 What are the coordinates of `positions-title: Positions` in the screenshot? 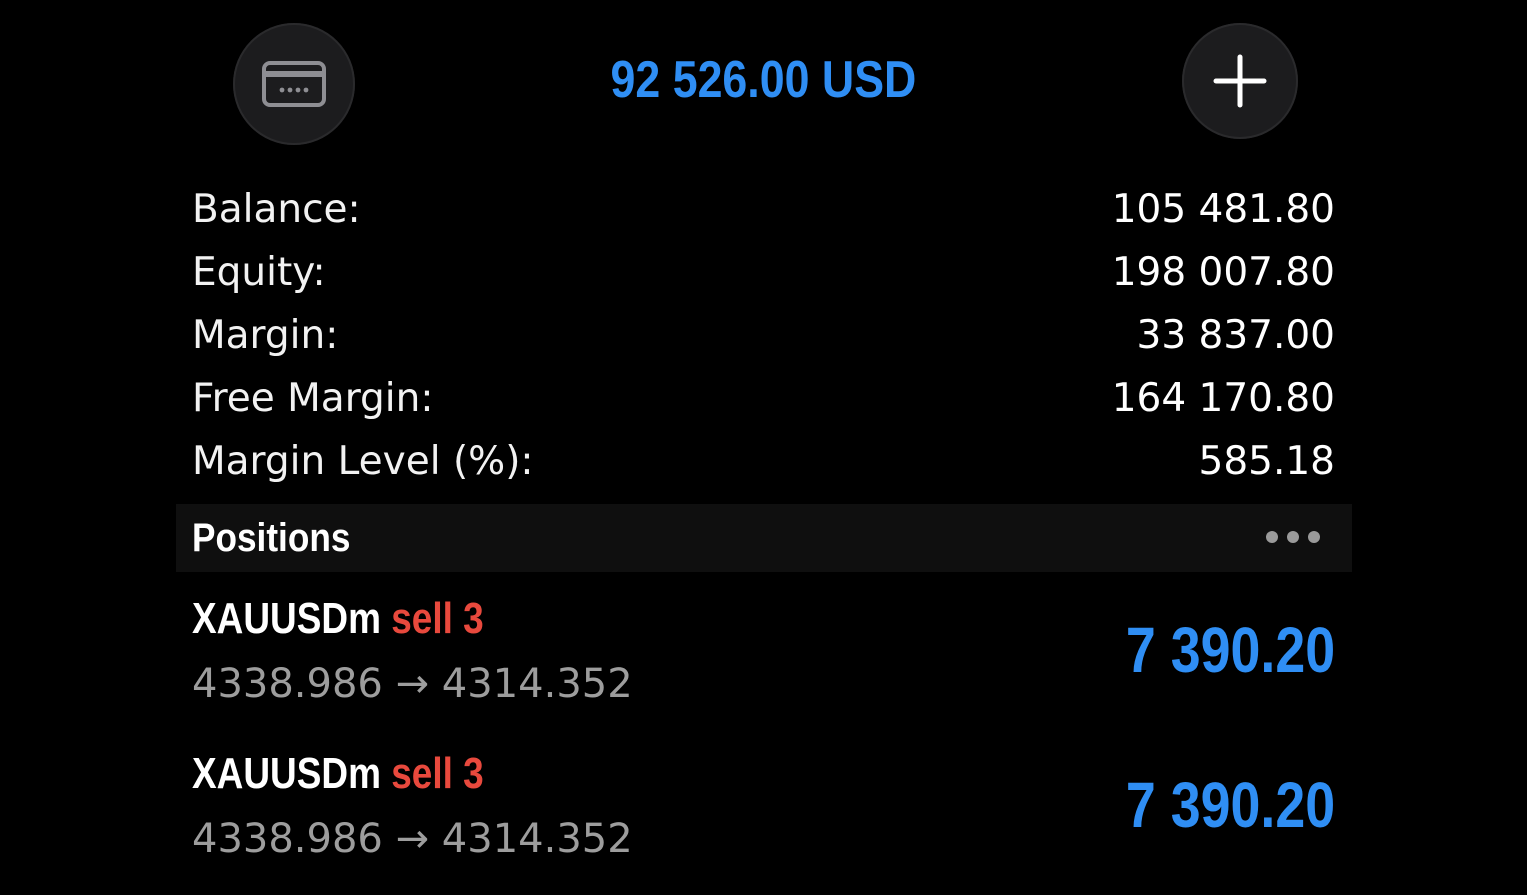 It's located at (271, 538).